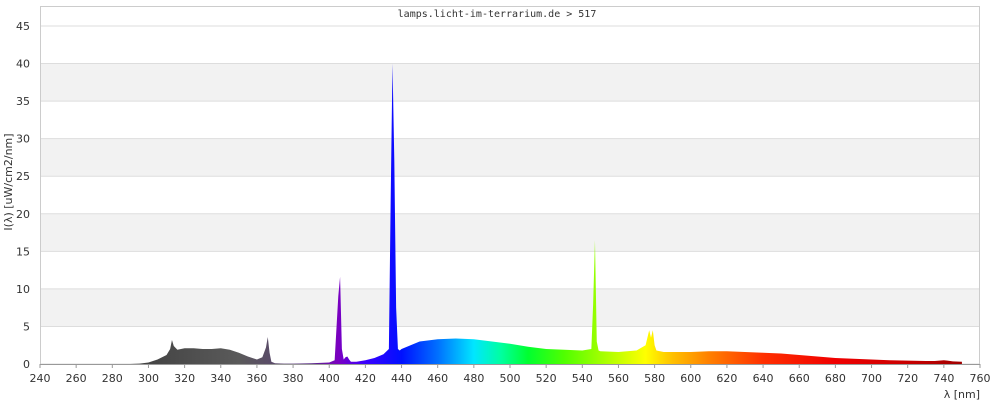 This screenshot has width=1000, height=400. What do you see at coordinates (23, 289) in the screenshot?
I see `y-tick-label: 10` at bounding box center [23, 289].